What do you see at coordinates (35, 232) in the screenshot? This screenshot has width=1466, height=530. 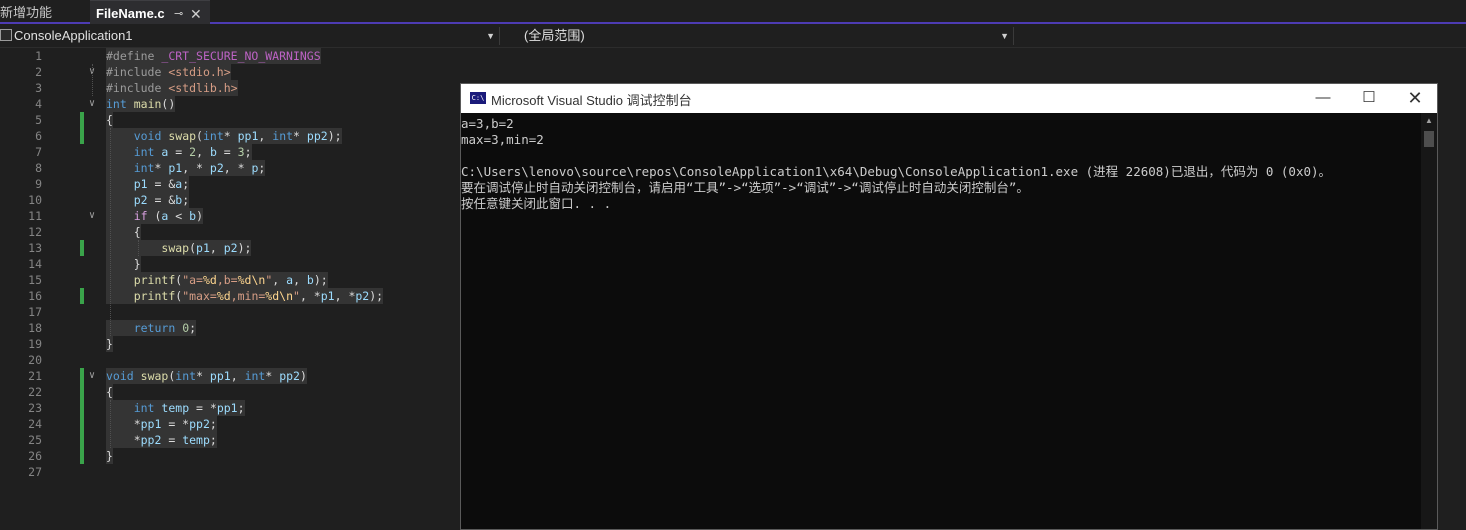 I see `line-number: 12` at bounding box center [35, 232].